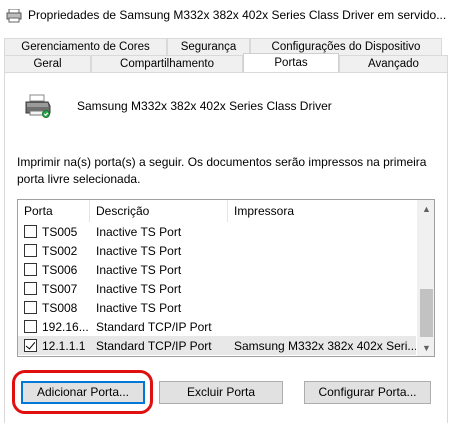 Image resolution: width=452 pixels, height=423 pixels. I want to click on port-row: TS006 Inactive TS Port, so click(217, 269).